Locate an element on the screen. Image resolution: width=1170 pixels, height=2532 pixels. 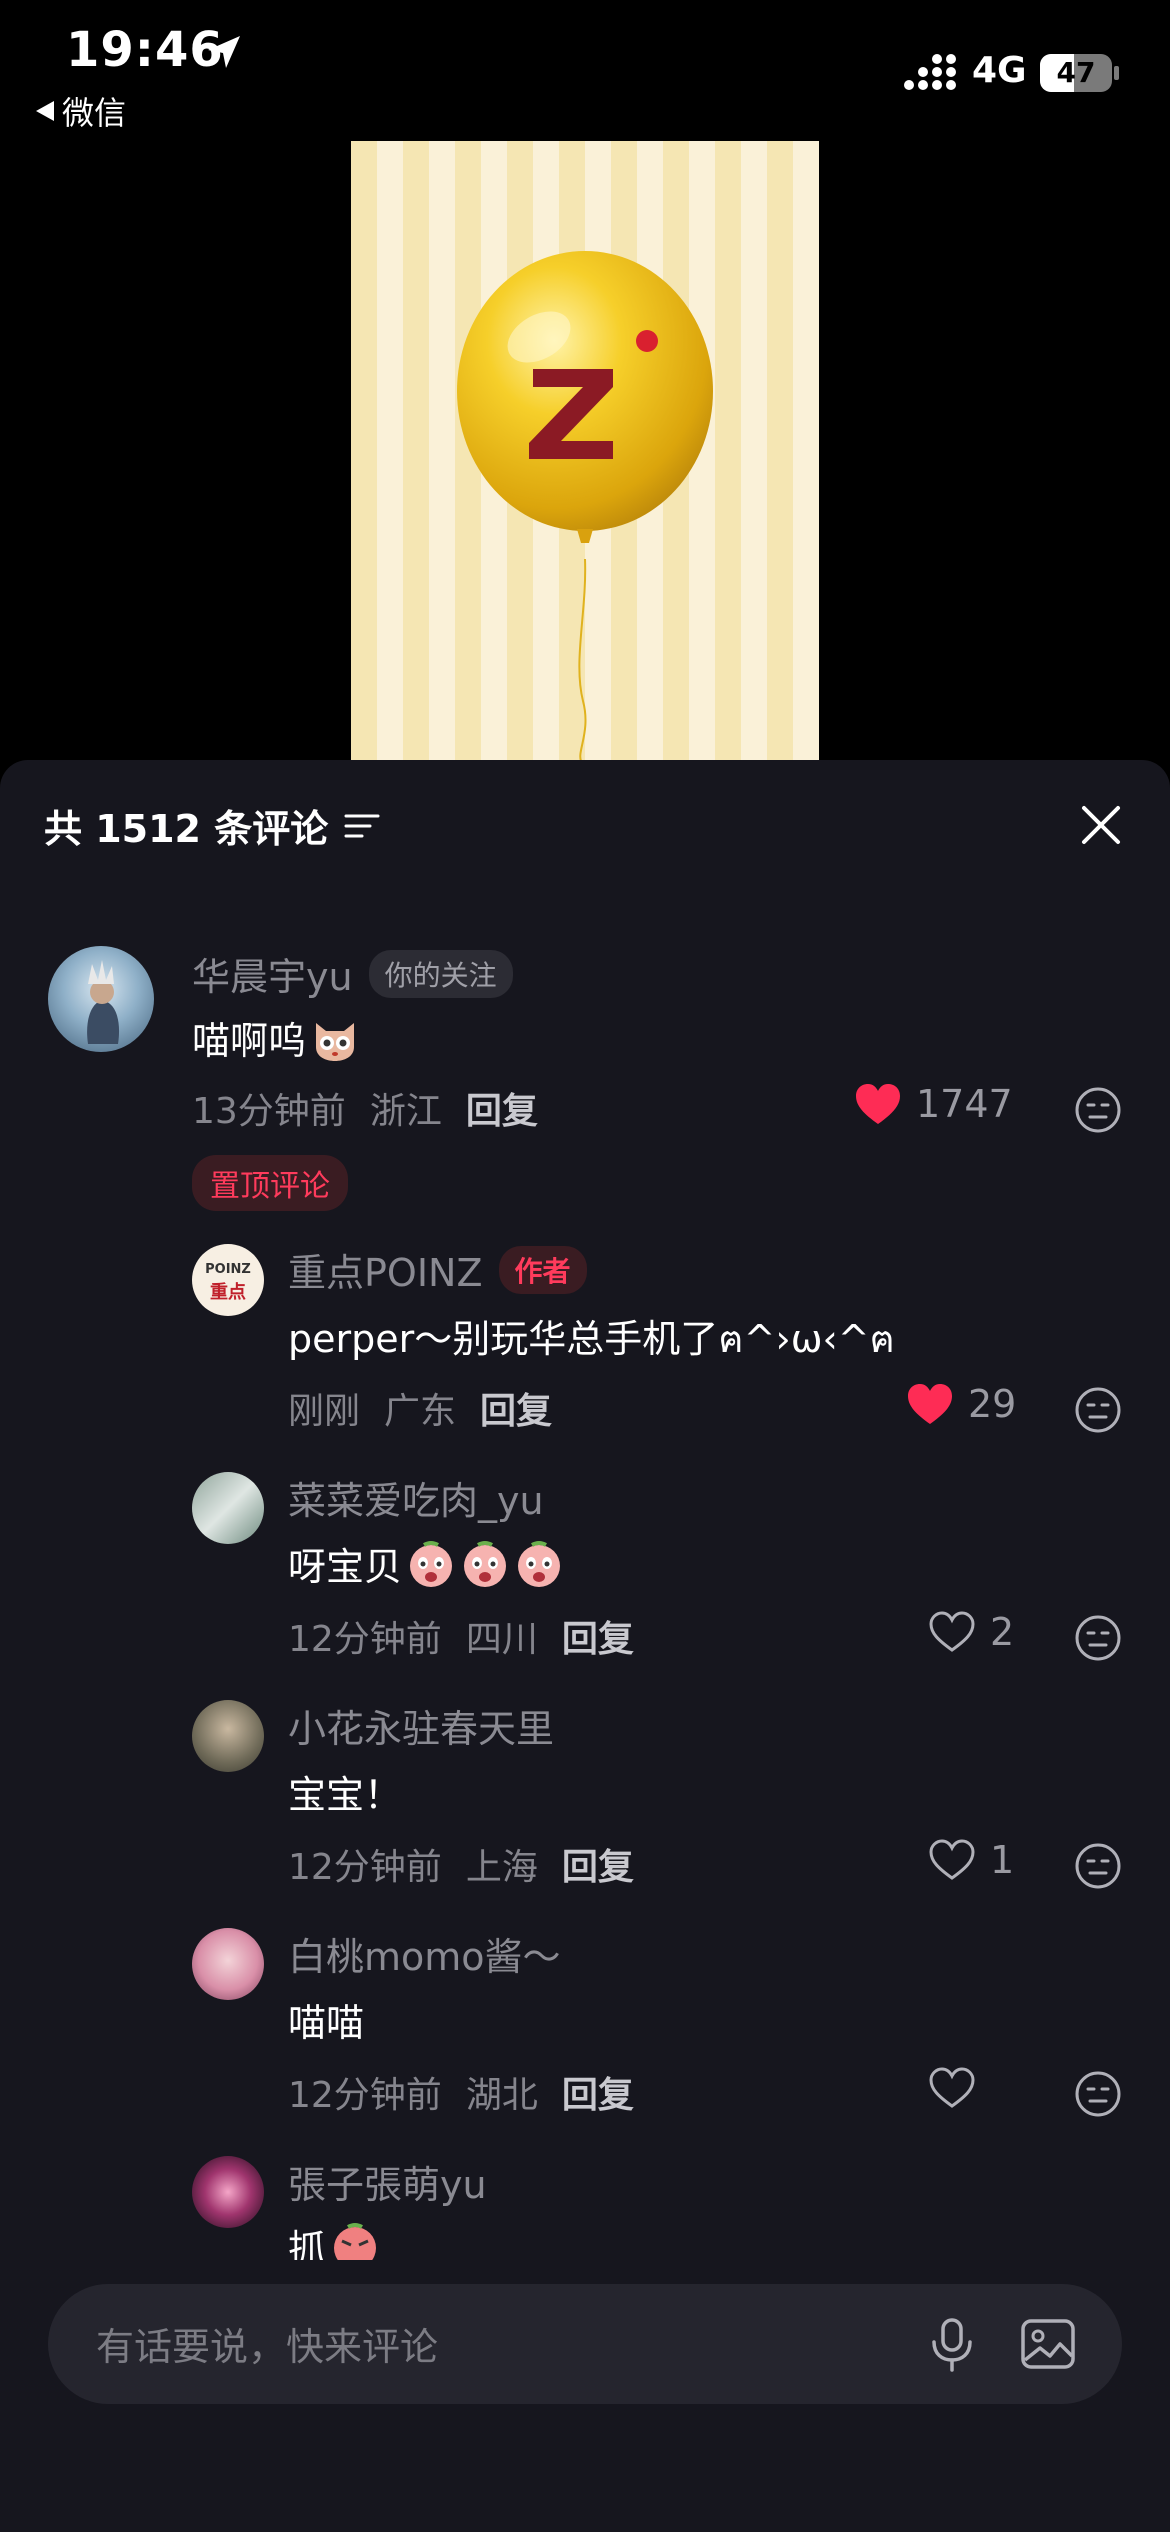
image-icon is located at coordinates (1048, 2344).